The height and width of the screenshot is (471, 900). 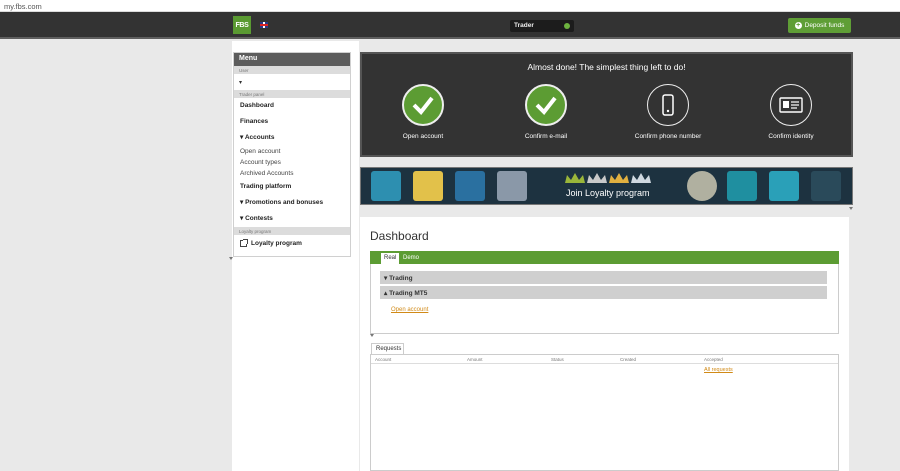 What do you see at coordinates (606, 186) in the screenshot?
I see `loyalty-banner` at bounding box center [606, 186].